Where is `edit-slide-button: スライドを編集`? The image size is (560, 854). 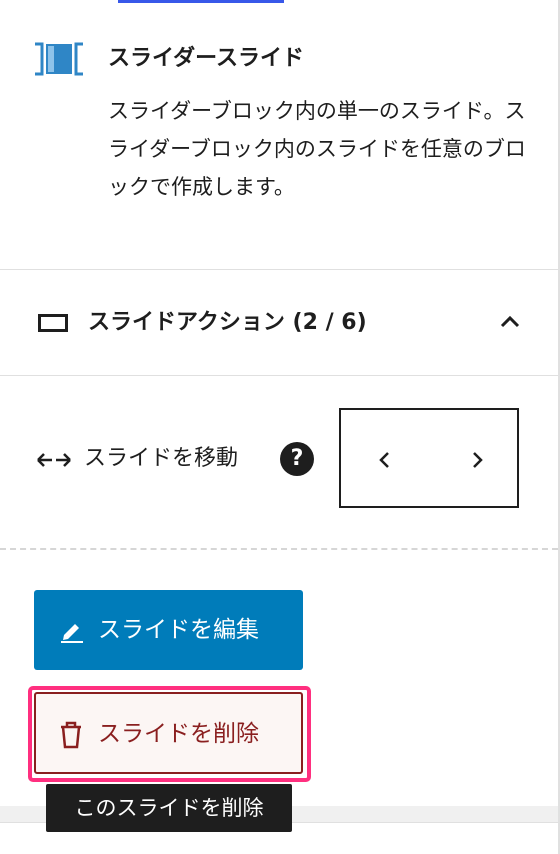 edit-slide-button: スライドを編集 is located at coordinates (168, 630).